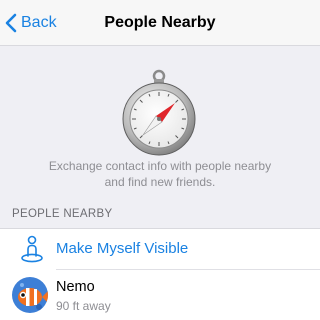 This screenshot has width=320, height=320. Describe the element at coordinates (75, 287) in the screenshot. I see `user-name: Nemo` at that location.